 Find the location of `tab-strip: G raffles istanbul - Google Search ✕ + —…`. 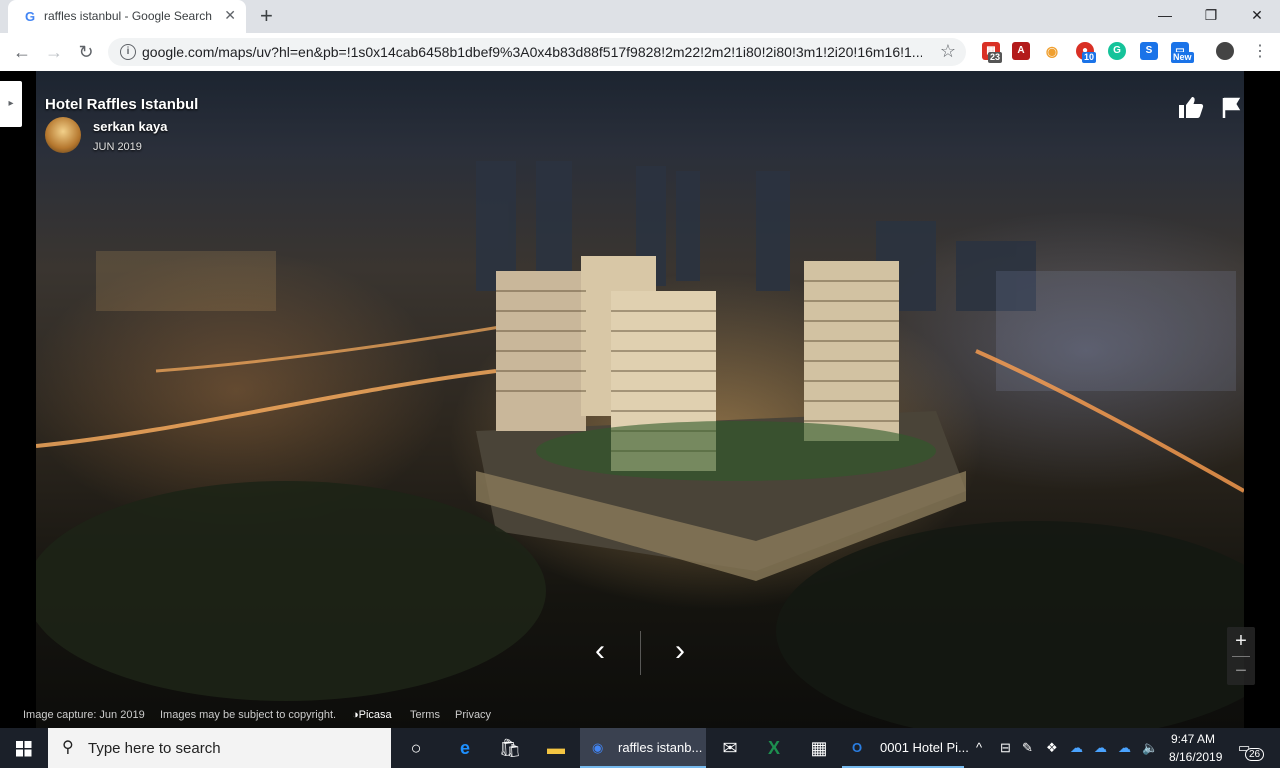

tab-strip: G raffles istanbul - Google Search ✕ + —… is located at coordinates (640, 16).